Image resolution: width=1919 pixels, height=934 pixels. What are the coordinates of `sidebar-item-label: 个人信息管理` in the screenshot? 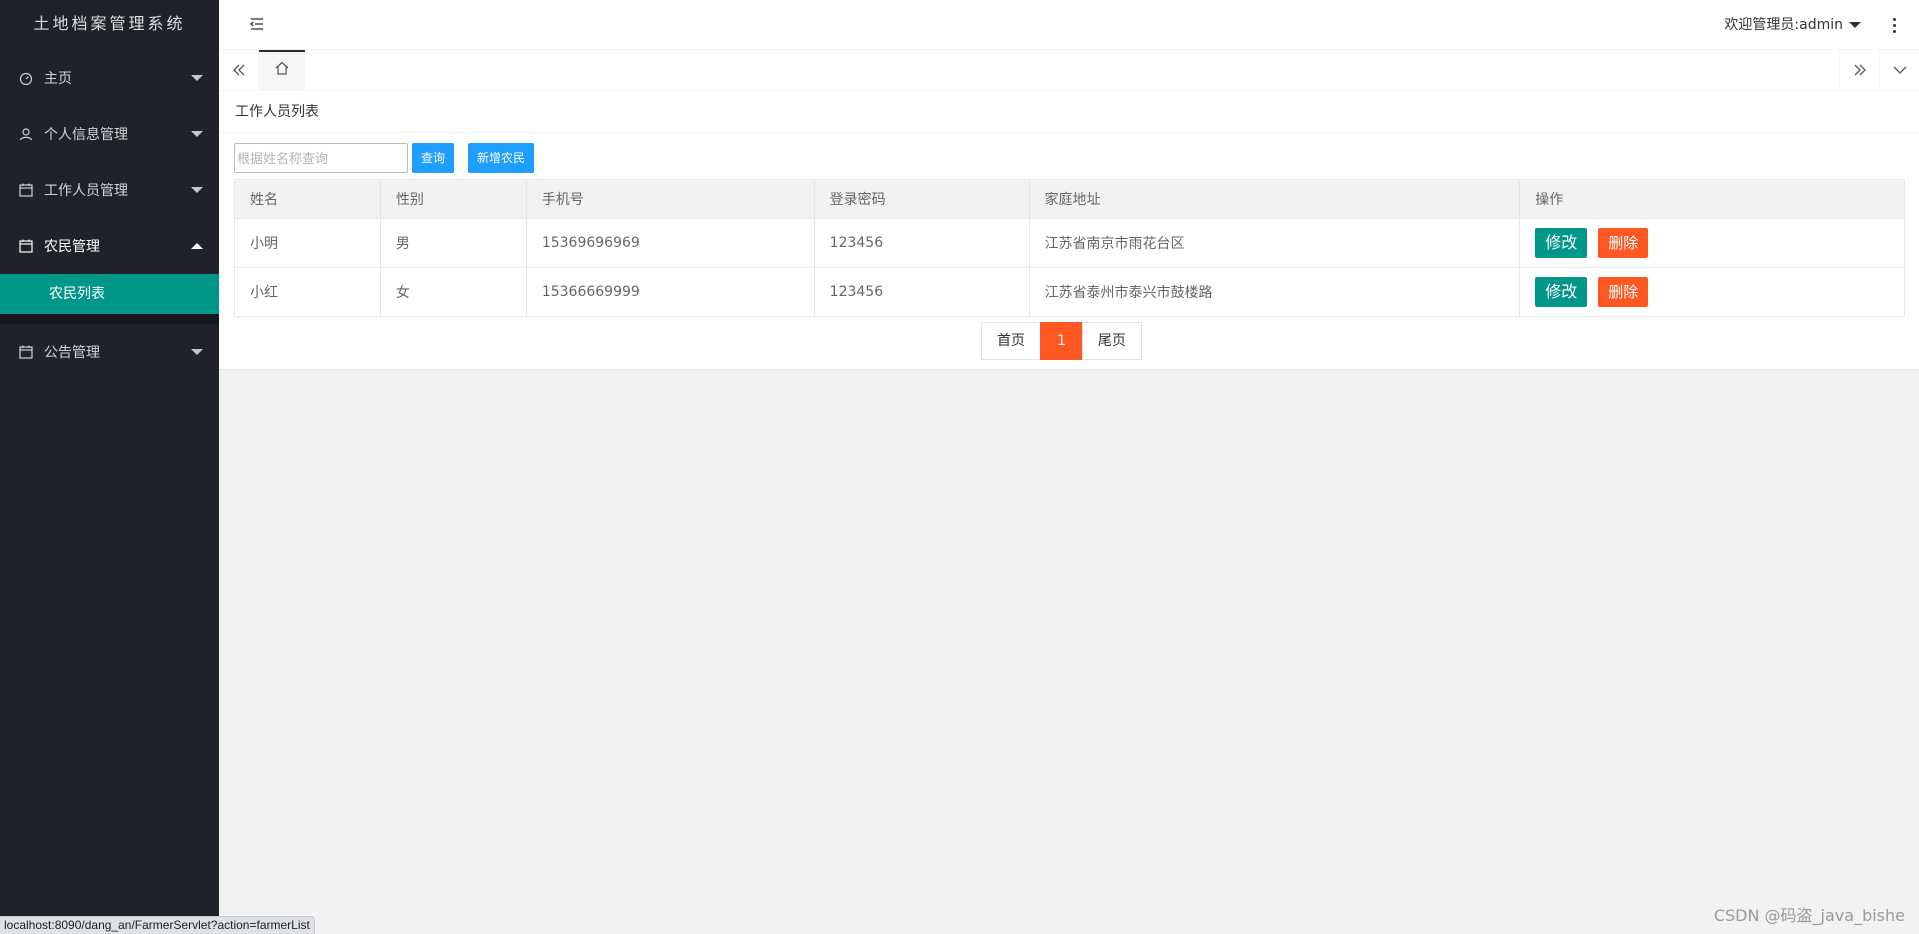 It's located at (86, 135).